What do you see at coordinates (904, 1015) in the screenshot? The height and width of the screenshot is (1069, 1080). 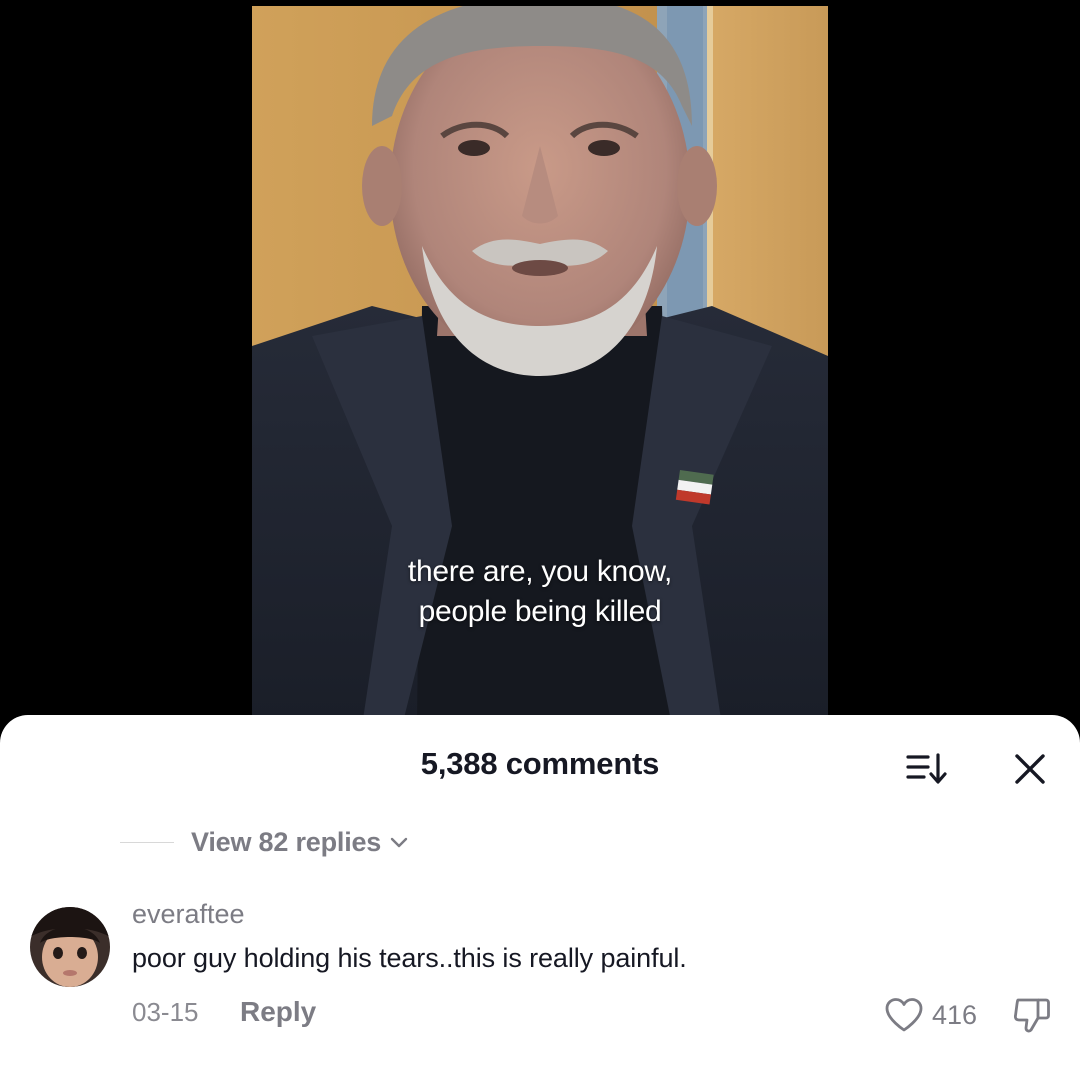 I see `heart-icon` at bounding box center [904, 1015].